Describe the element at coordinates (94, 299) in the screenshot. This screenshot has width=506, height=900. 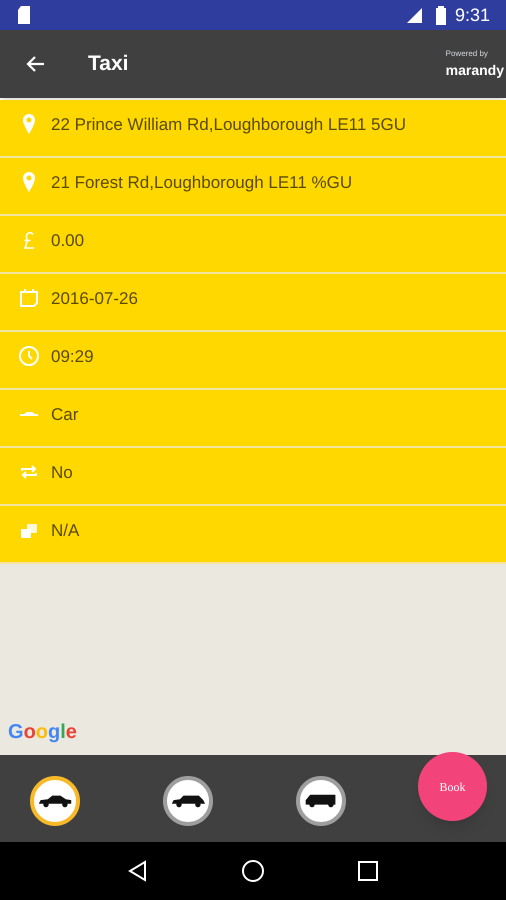
I see `field-value: 2016-07-26` at that location.